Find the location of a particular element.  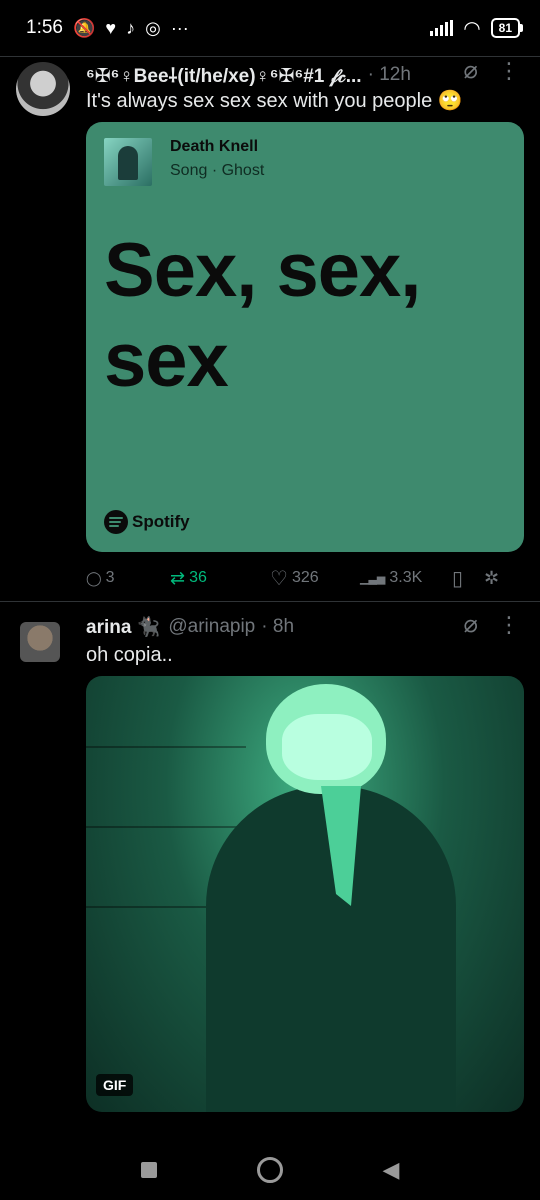

views-icon: ▁▃▅ is located at coordinates (373, 578).